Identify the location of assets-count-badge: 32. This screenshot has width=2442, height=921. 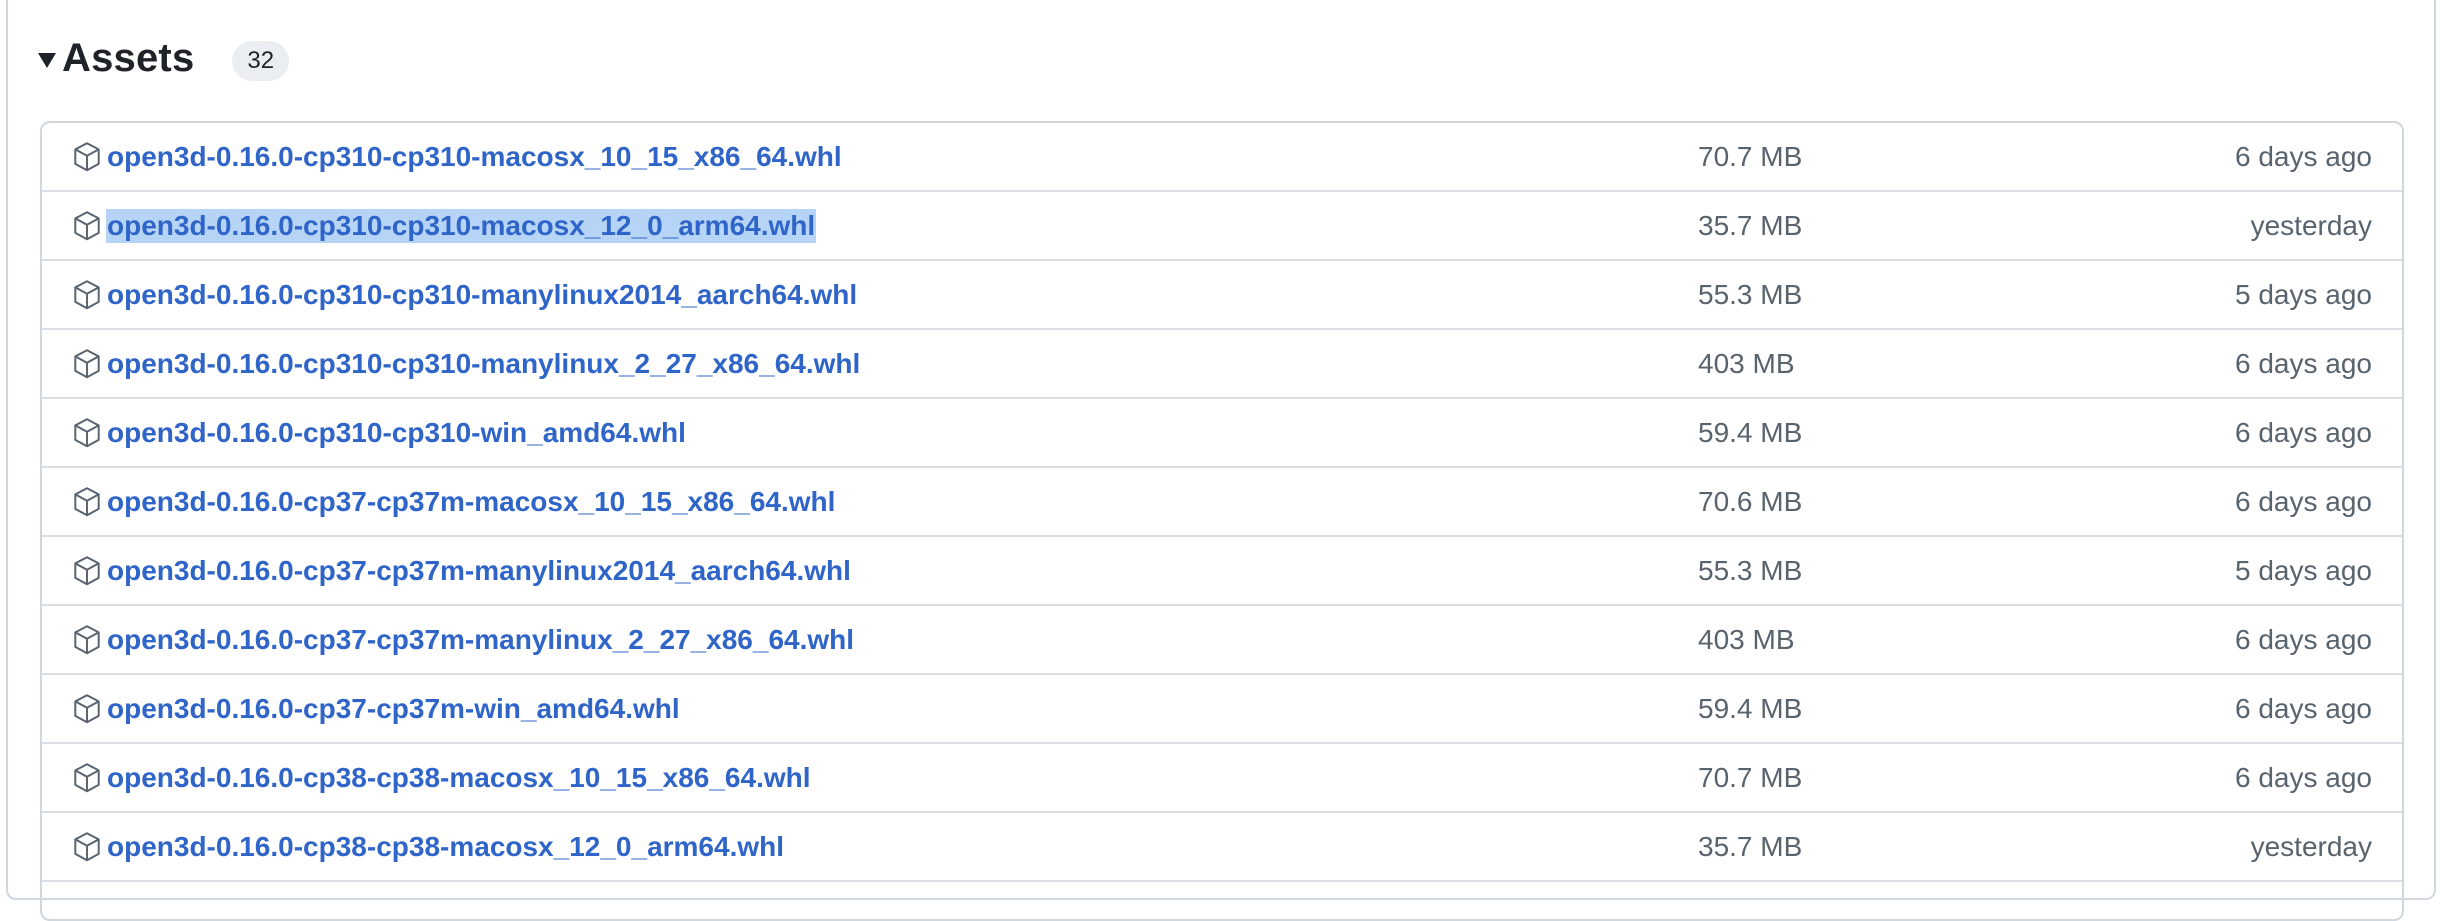
(261, 61).